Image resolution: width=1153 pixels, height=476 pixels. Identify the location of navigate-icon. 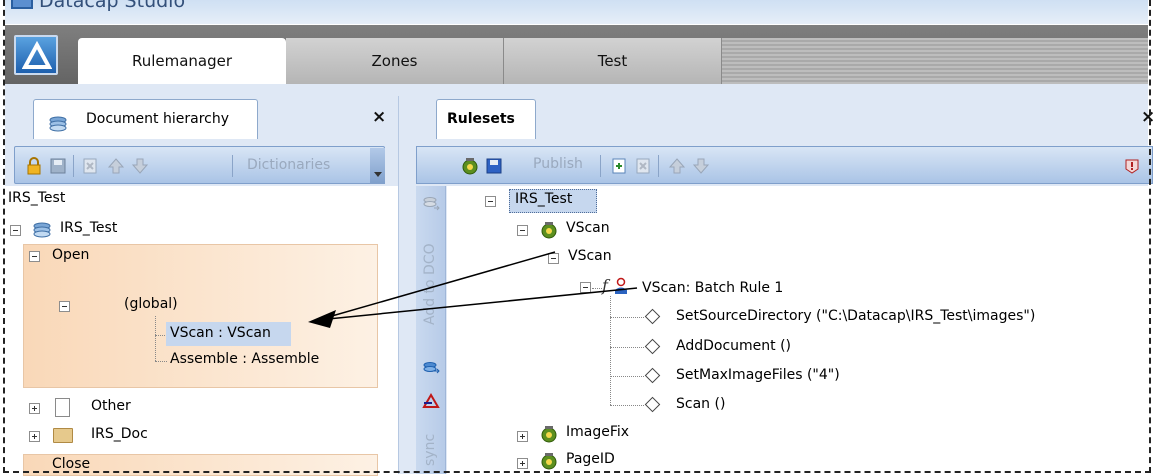
(431, 401).